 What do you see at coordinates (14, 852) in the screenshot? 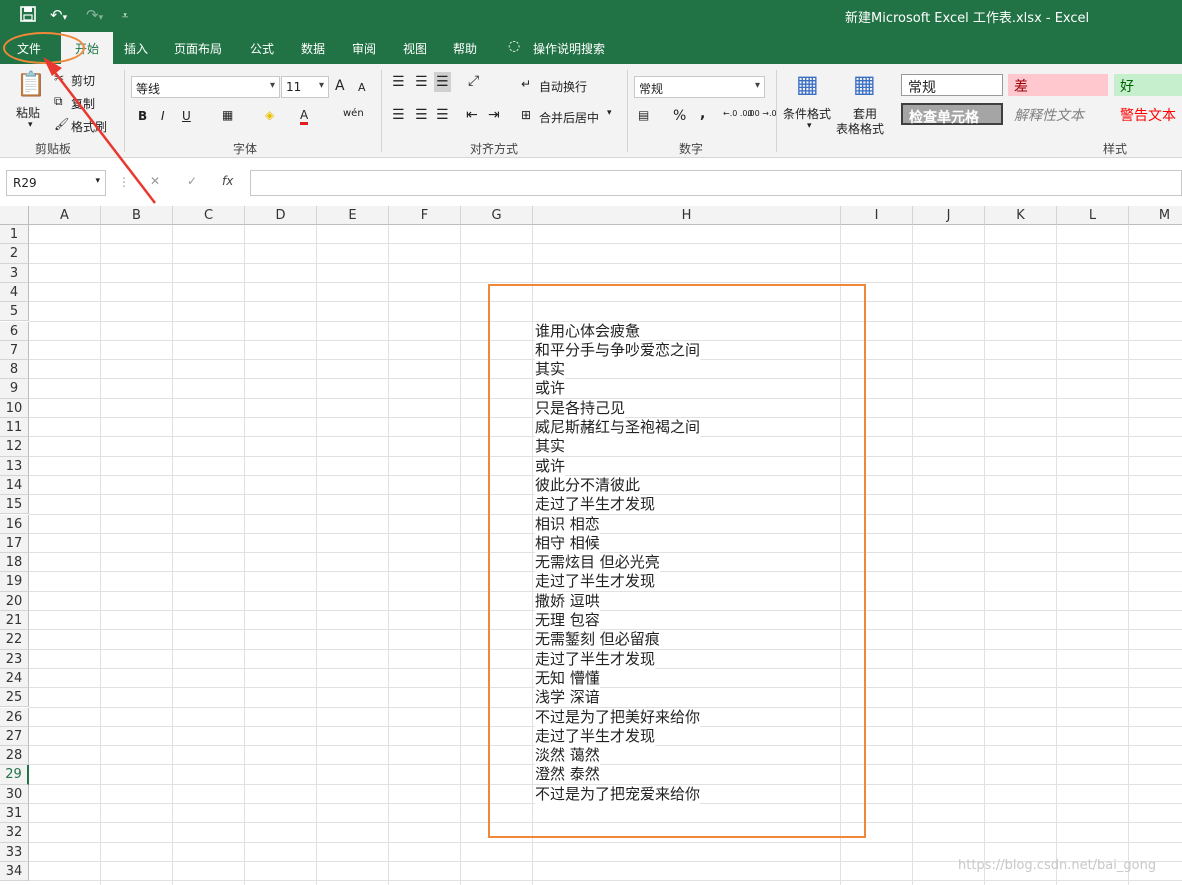
I see `row-header-33: 33` at bounding box center [14, 852].